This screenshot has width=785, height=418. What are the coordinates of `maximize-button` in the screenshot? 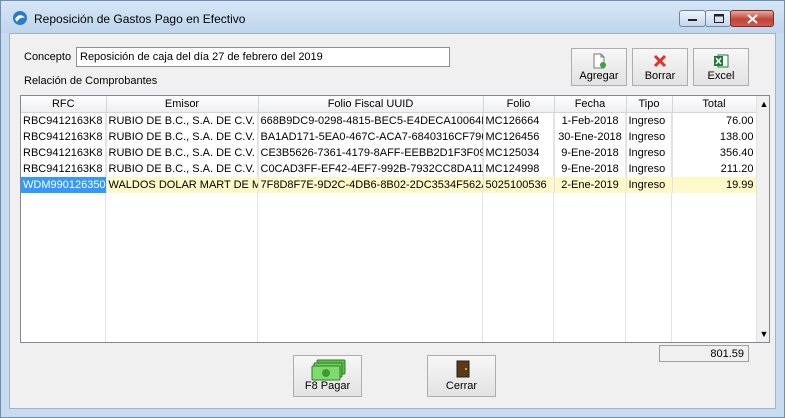 It's located at (718, 18).